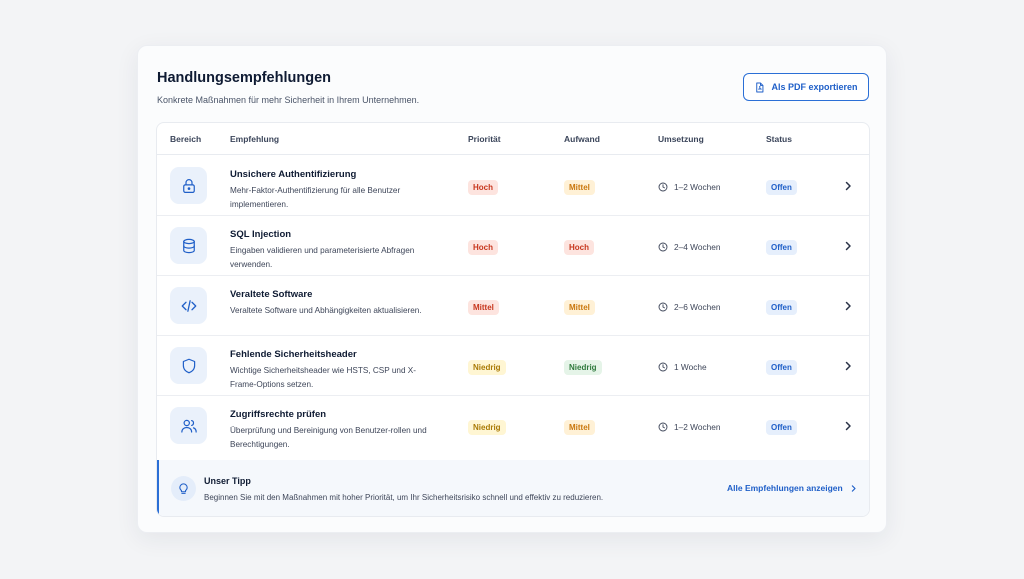 This screenshot has width=1024, height=579. Describe the element at coordinates (244, 78) in the screenshot. I see `page-title: Handlungsempfehlungen` at that location.